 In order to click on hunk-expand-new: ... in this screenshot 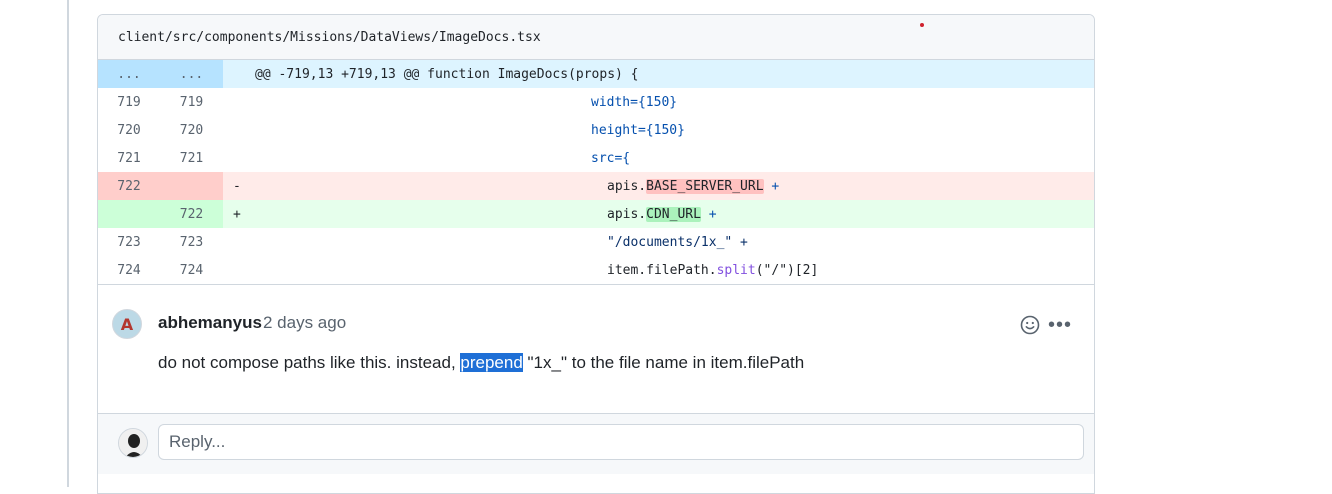, I will do `click(191, 74)`.